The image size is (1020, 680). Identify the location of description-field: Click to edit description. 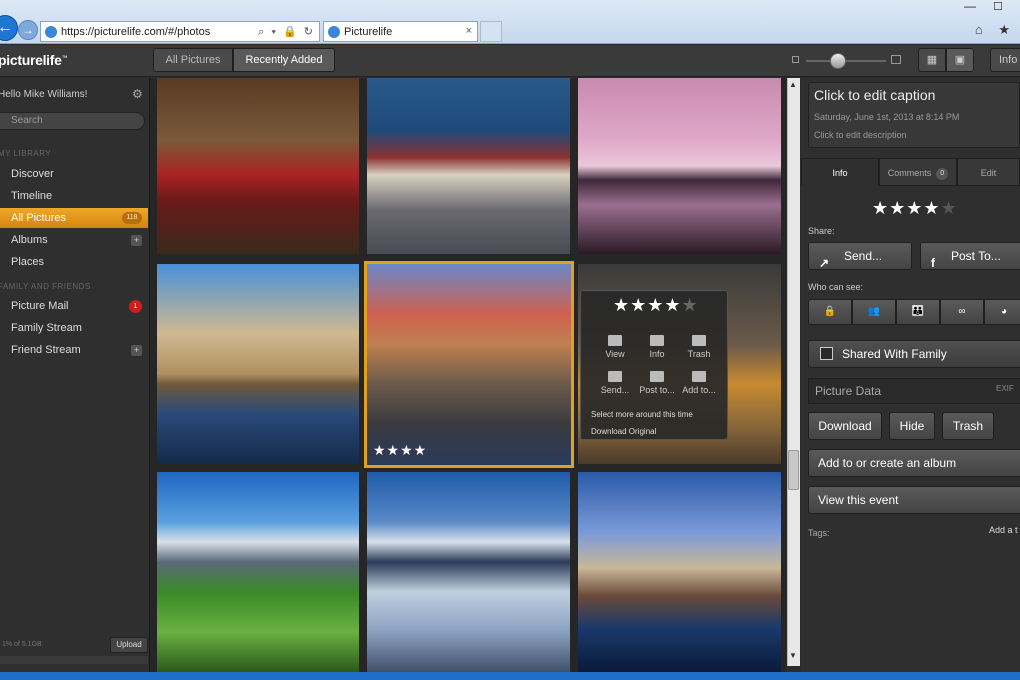
(860, 135).